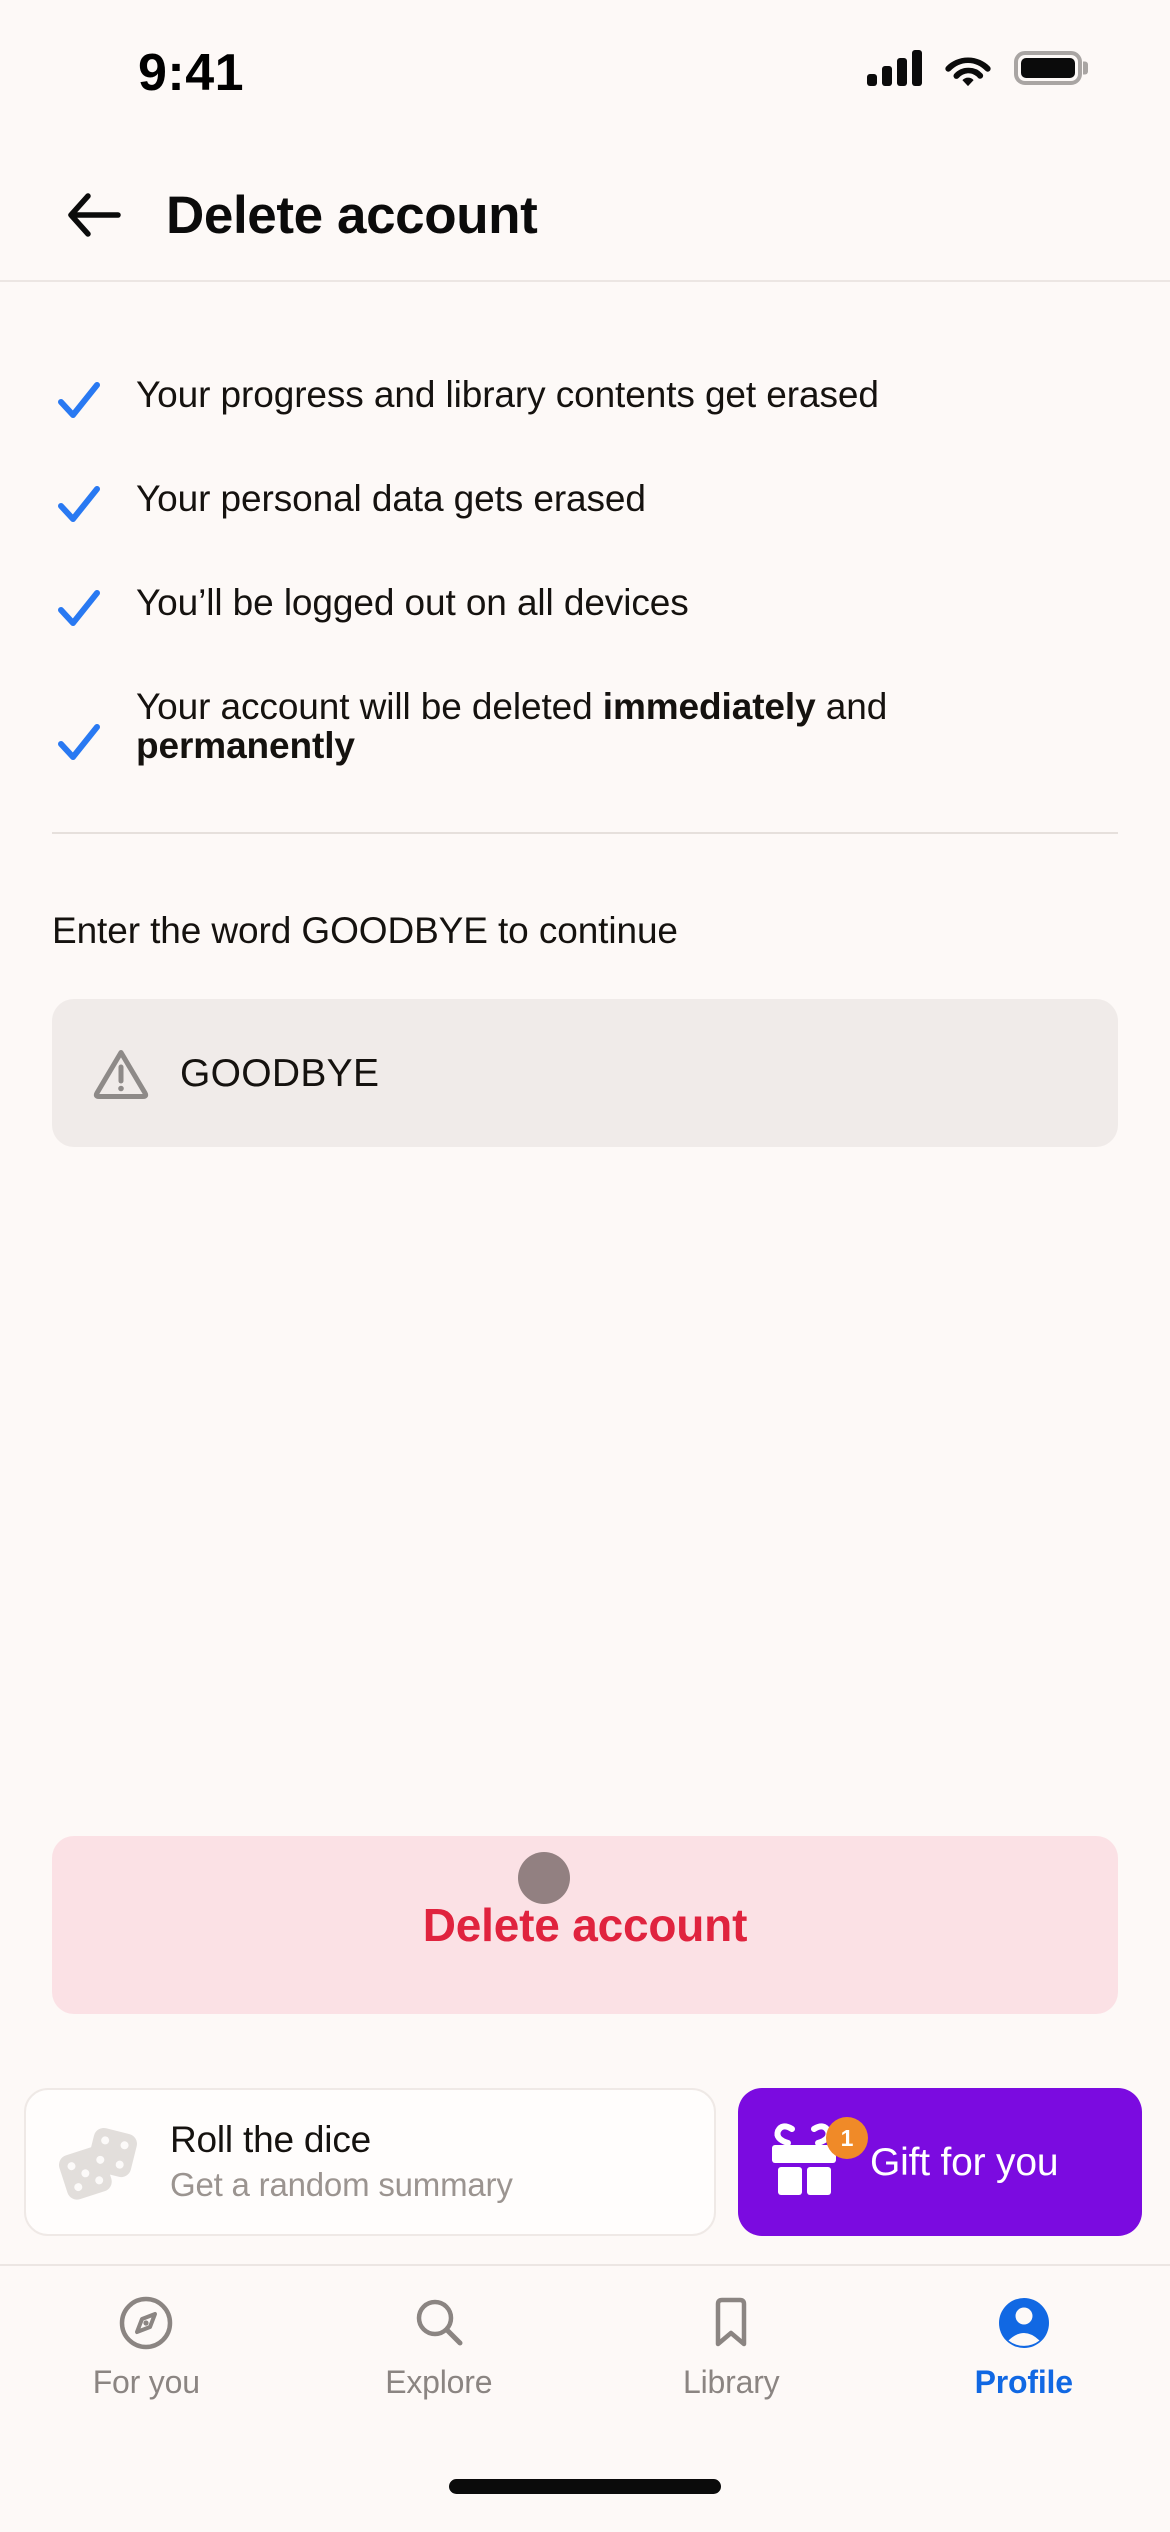  Describe the element at coordinates (121, 1073) in the screenshot. I see `warning-triangle-icon` at that location.